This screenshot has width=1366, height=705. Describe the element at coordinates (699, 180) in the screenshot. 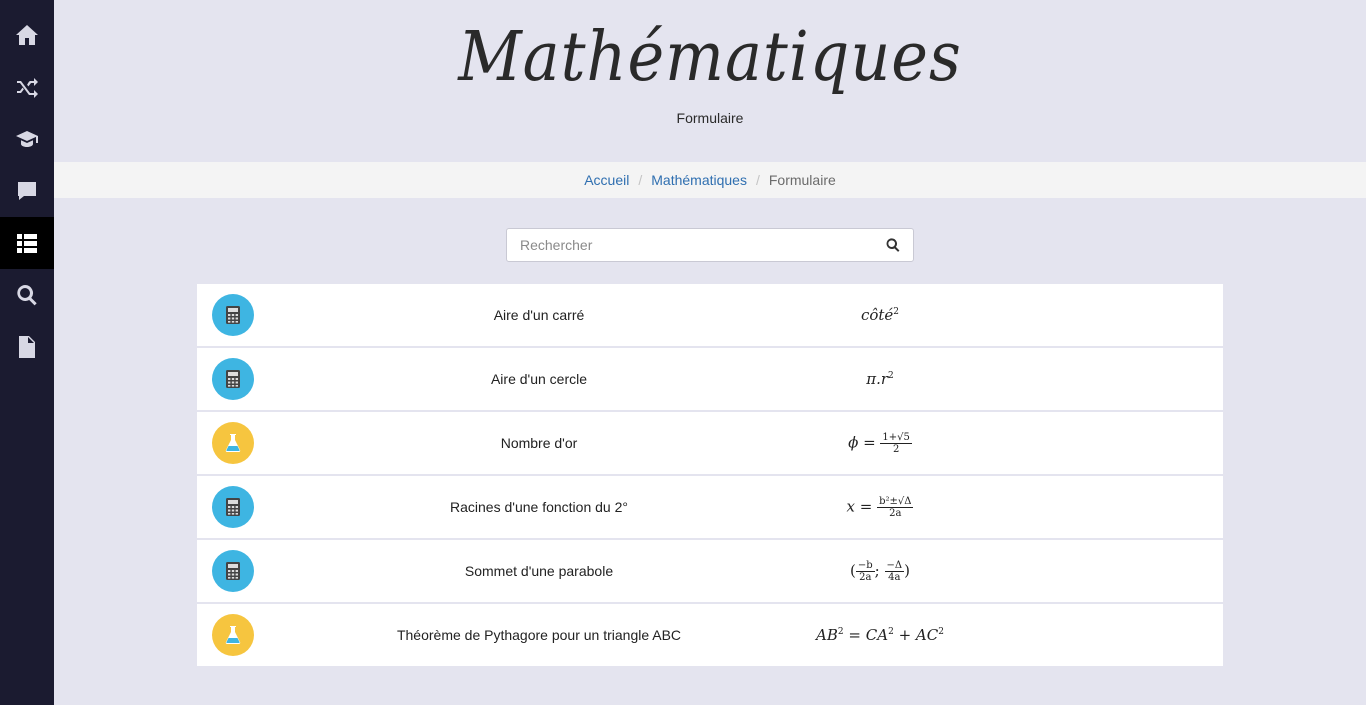

I see `breadcrumb-section-link: Mathématiques` at that location.